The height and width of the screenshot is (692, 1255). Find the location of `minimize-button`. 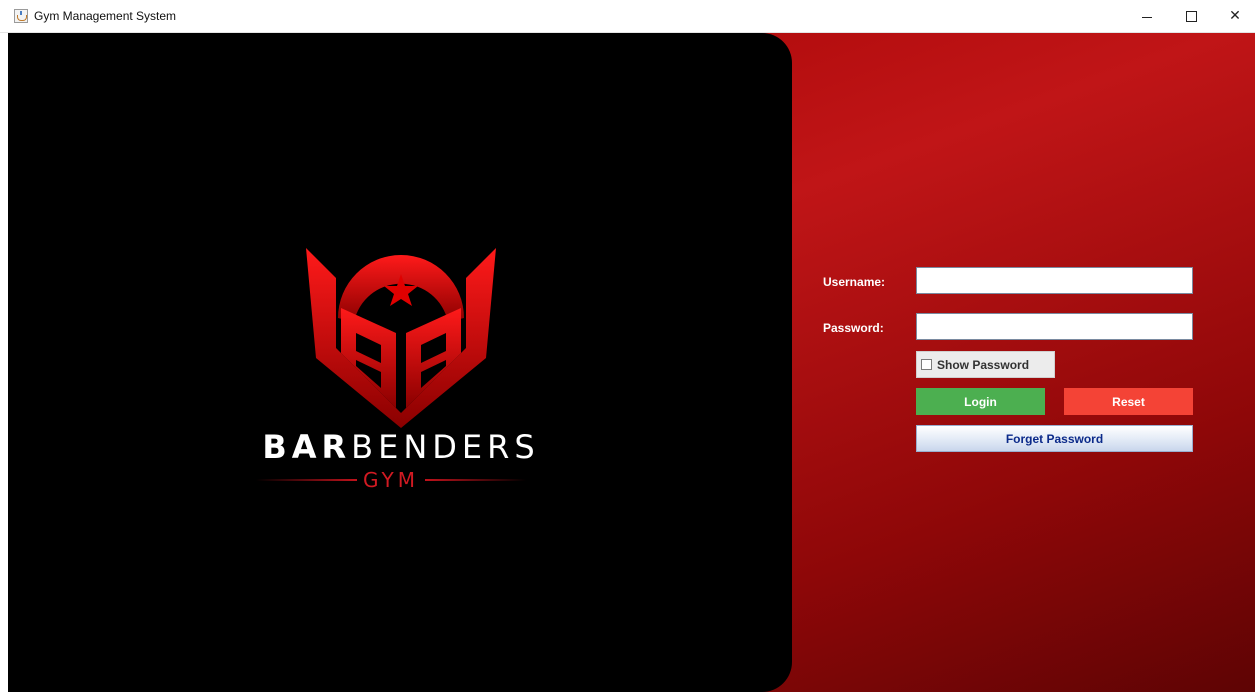

minimize-button is located at coordinates (1147, 16).